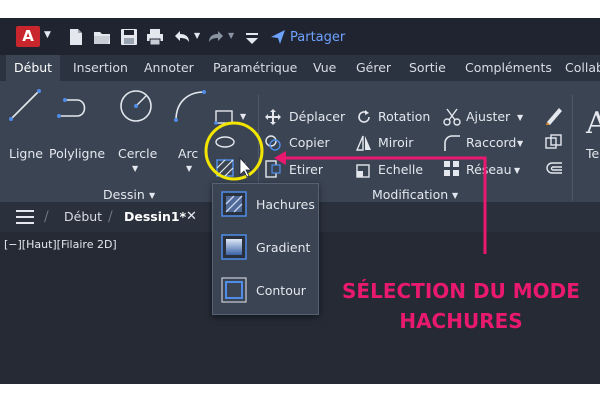 This screenshot has width=600, height=400. What do you see at coordinates (461, 306) in the screenshot?
I see `callout-text: SÉLECTION DU MODE HACHURES` at bounding box center [461, 306].